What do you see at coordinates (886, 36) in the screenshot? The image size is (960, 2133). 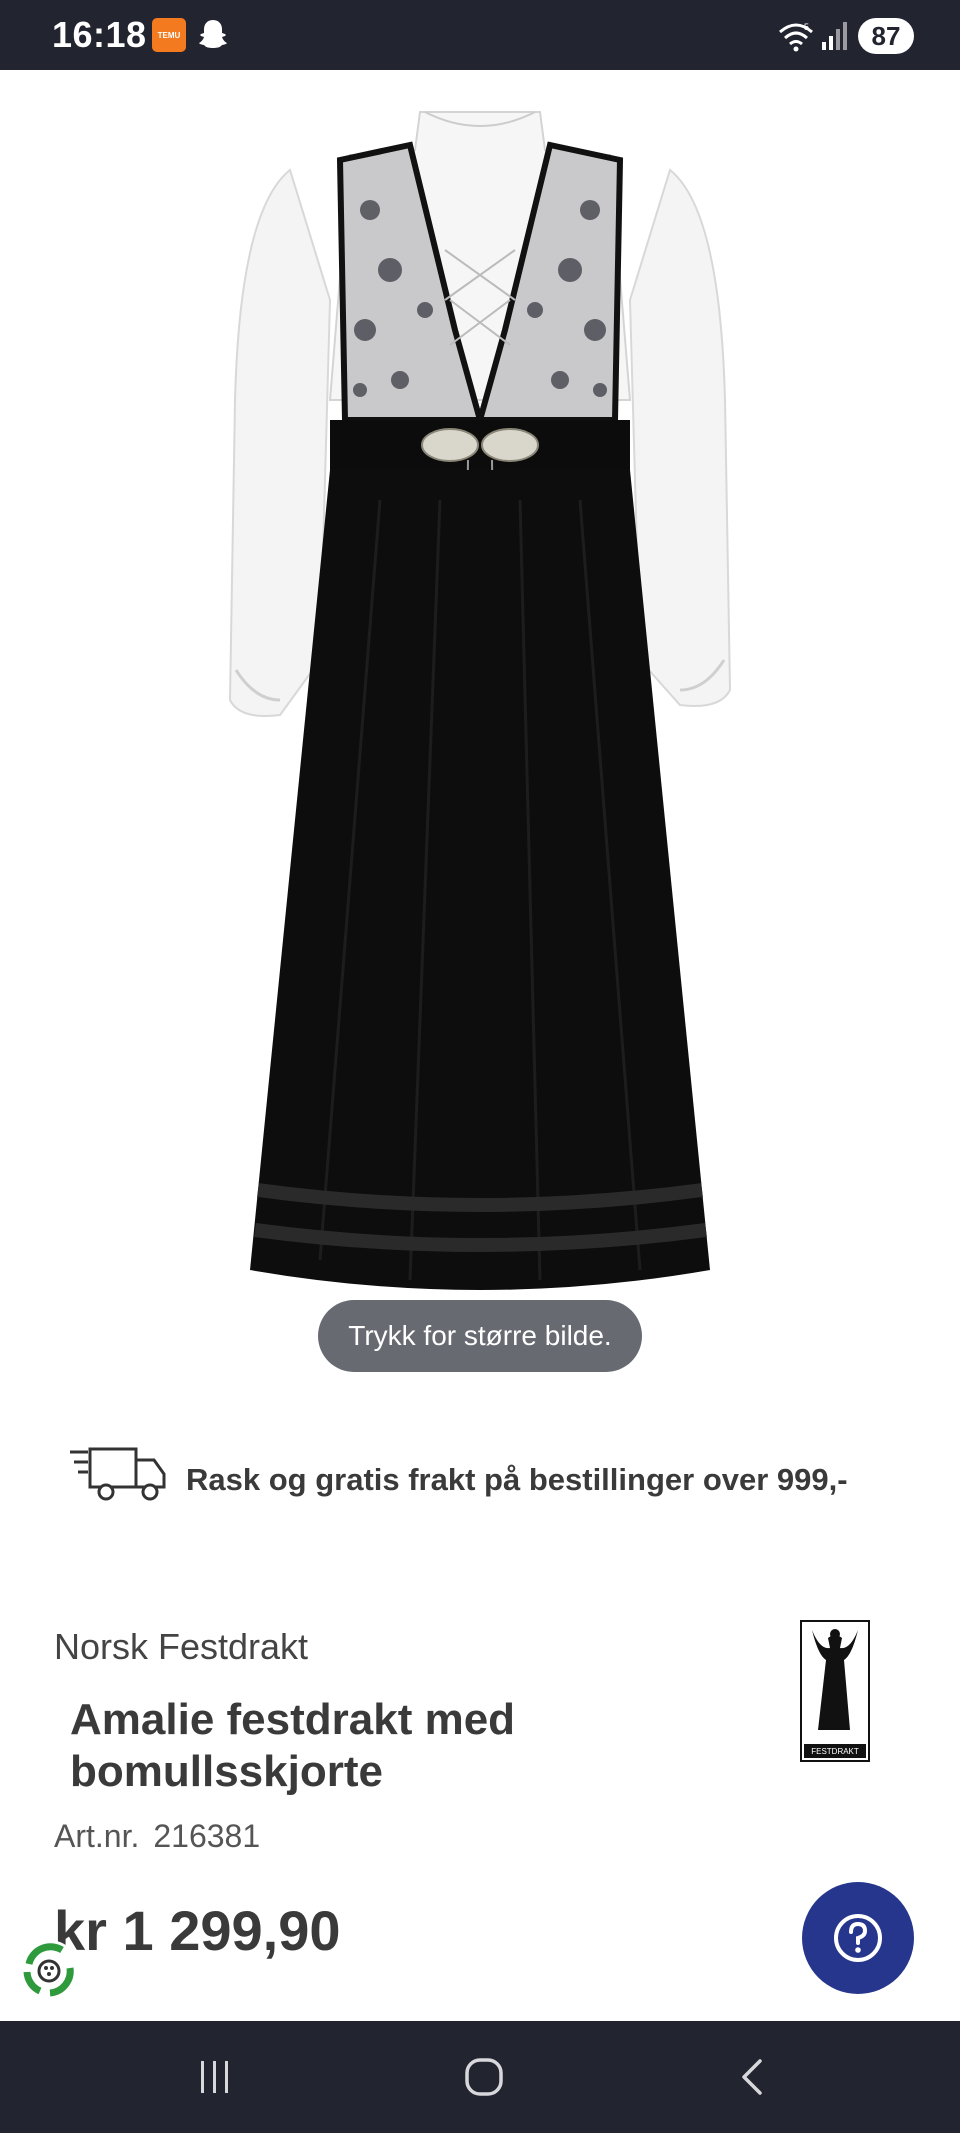 I see `battery-indicator: 87` at bounding box center [886, 36].